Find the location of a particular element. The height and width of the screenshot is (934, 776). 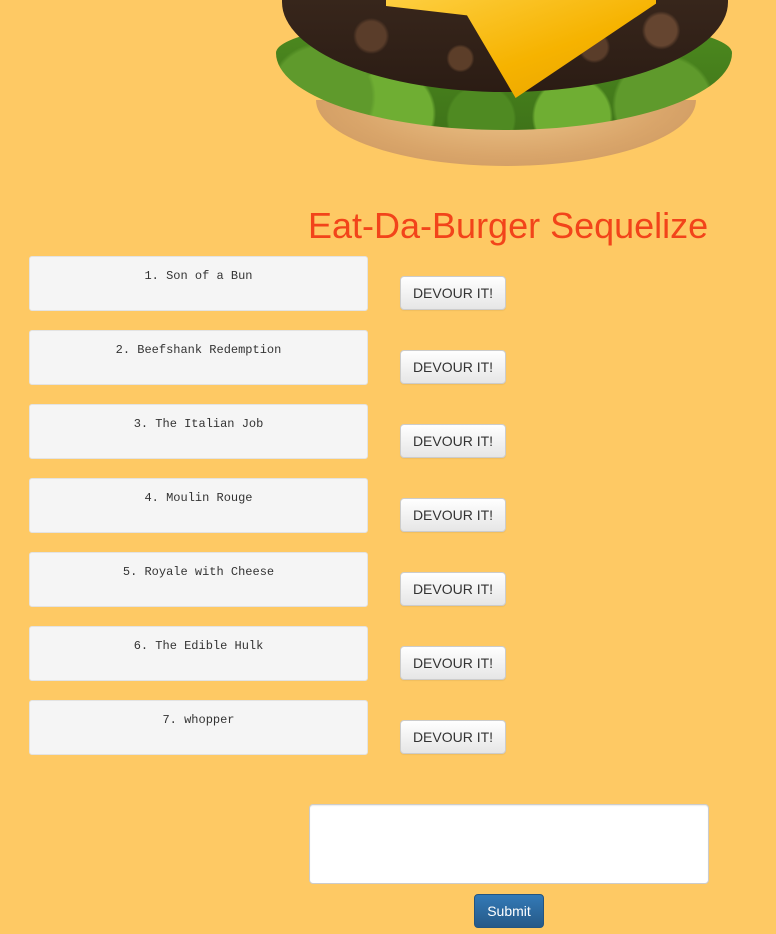

burger-row: 7. whopper DEVOUR IT! is located at coordinates (289, 729).